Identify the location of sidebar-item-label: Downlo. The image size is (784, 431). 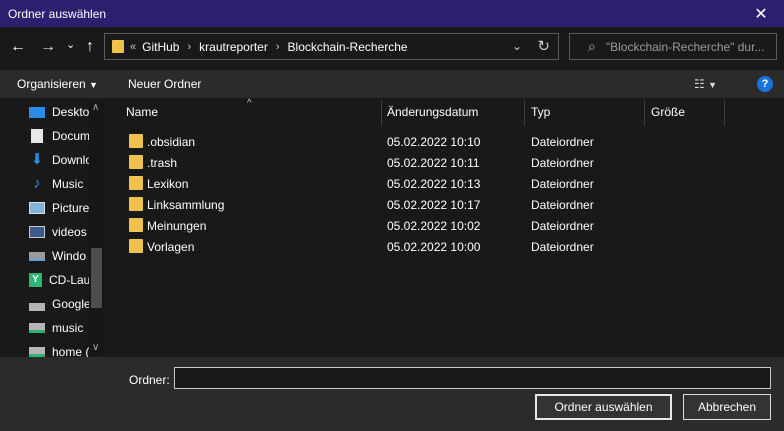
(72, 160).